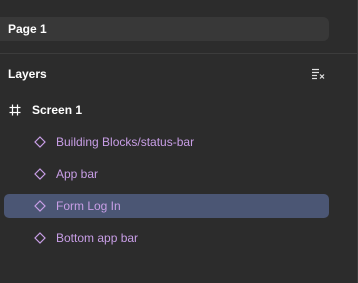  Describe the element at coordinates (125, 142) in the screenshot. I see `layer-label: Building Blocks/status-bar` at that location.